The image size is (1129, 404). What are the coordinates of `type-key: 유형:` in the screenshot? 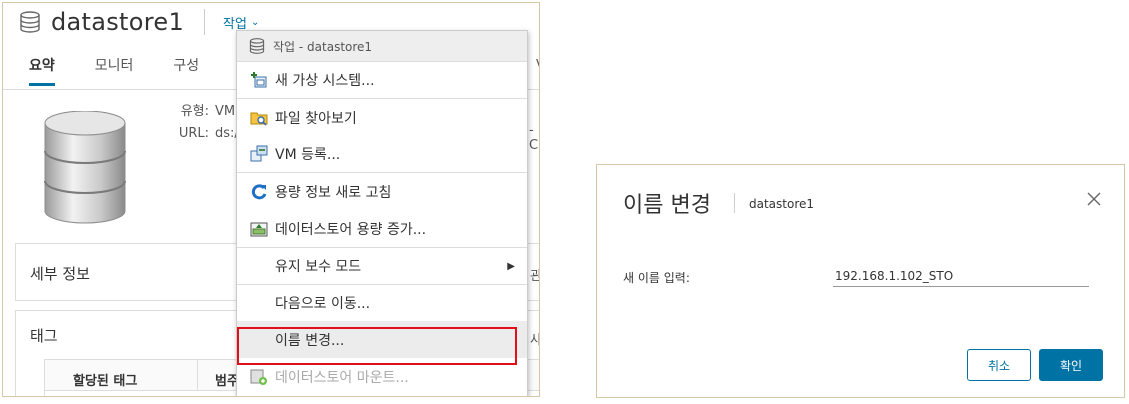 It's located at (194, 111).